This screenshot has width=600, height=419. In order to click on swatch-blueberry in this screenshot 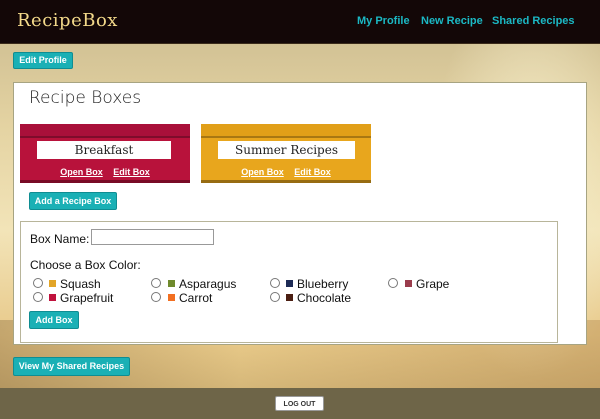, I will do `click(289, 283)`.